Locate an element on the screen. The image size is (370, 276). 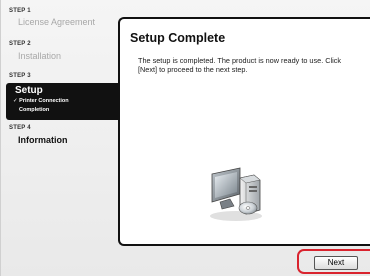
step-1-title: License Agreement is located at coordinates (57, 22).